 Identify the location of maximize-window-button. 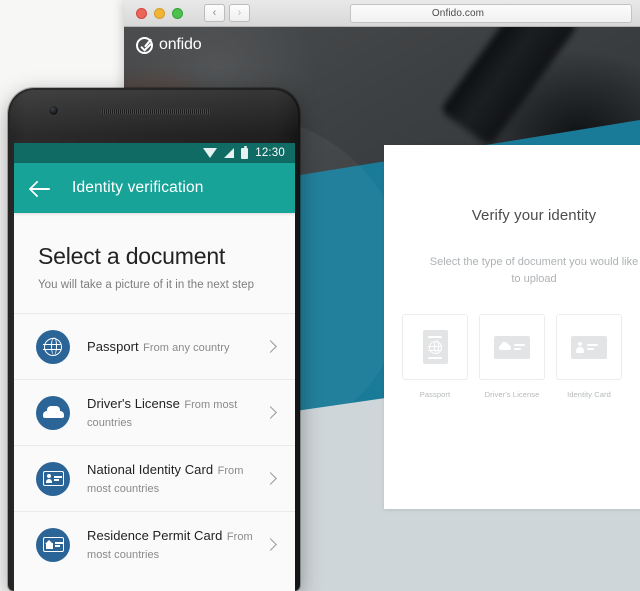
(177, 13).